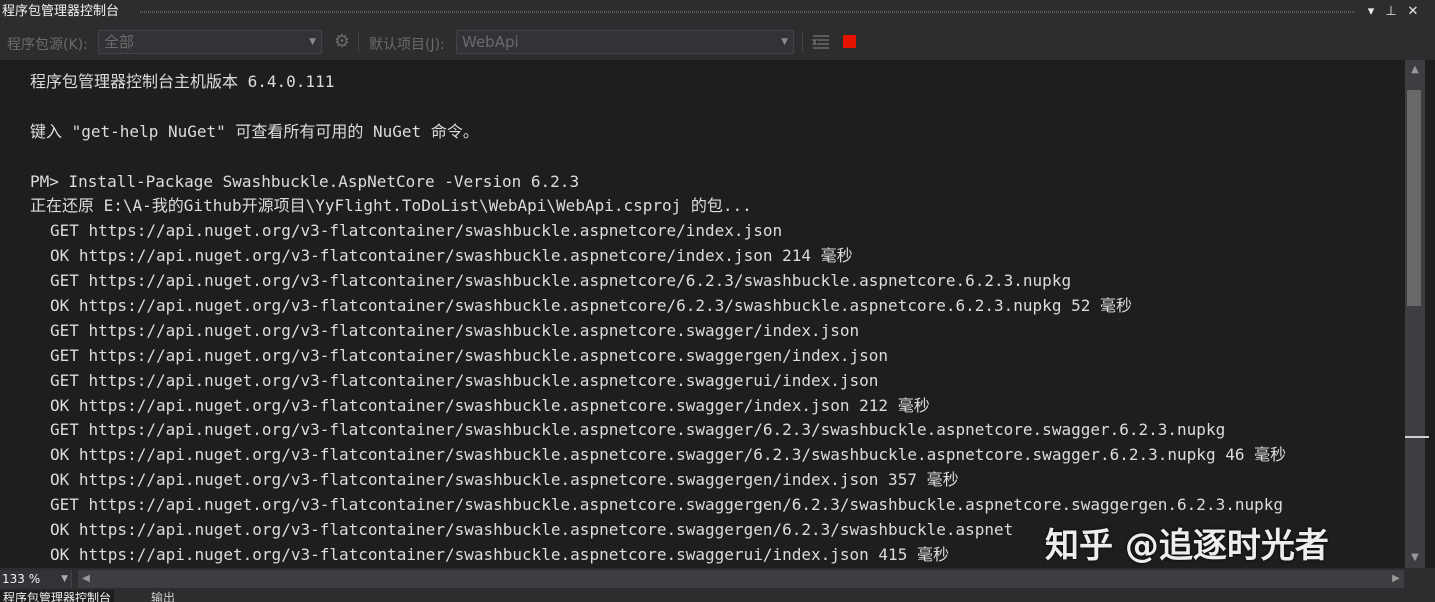 The height and width of the screenshot is (602, 1435). What do you see at coordinates (182, 81) in the screenshot?
I see `console-line: 程序包管理器控制台主机版本 6.4.0.111` at bounding box center [182, 81].